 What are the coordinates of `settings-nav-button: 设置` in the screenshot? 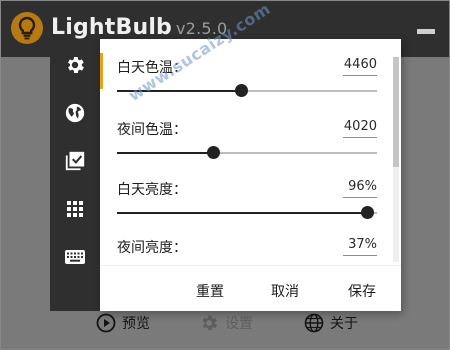 It's located at (226, 323).